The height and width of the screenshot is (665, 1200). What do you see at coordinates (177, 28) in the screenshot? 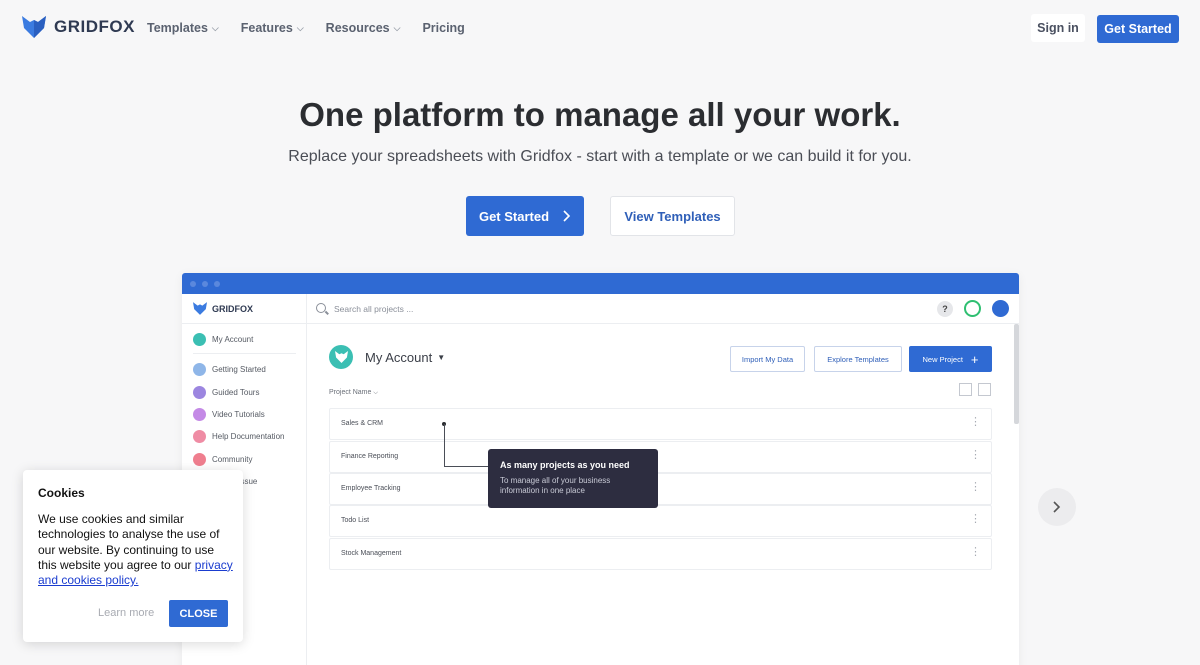
I see `menu-label: Templates` at bounding box center [177, 28].